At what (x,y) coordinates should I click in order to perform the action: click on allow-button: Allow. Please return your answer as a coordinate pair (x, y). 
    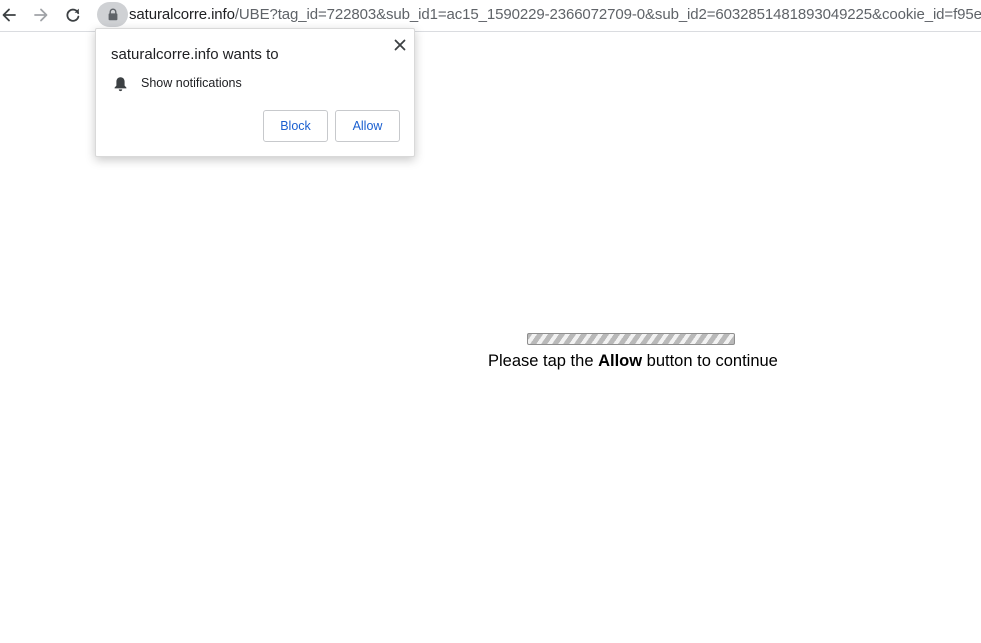
    Looking at the image, I should click on (367, 126).